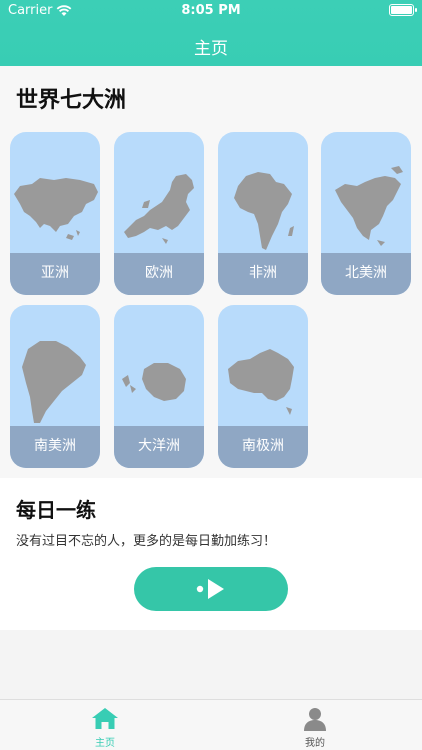 This screenshot has width=422, height=750. What do you see at coordinates (315, 719) in the screenshot?
I see `user-icon` at bounding box center [315, 719].